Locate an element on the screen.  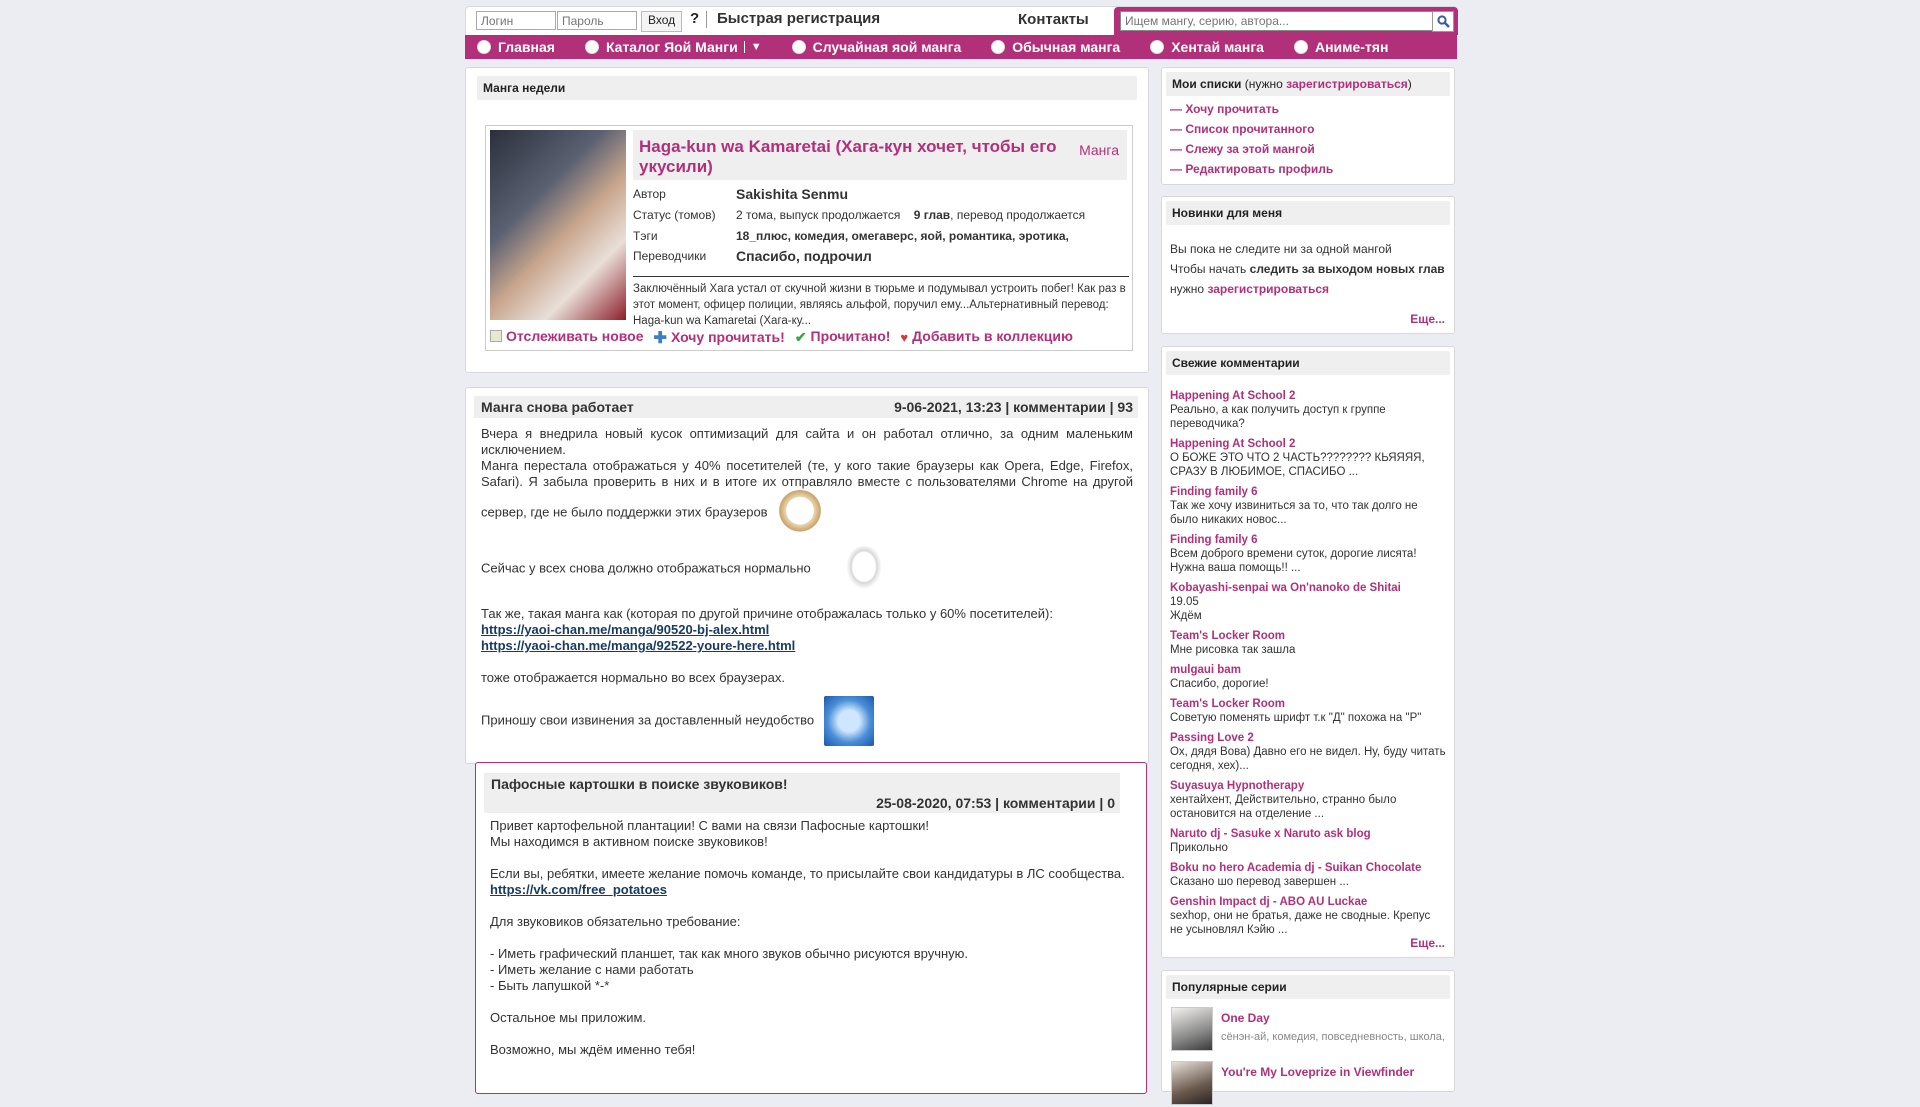
comment-title: Genshin Impact dj - ABO AU Luckae is located at coordinates (1308, 902).